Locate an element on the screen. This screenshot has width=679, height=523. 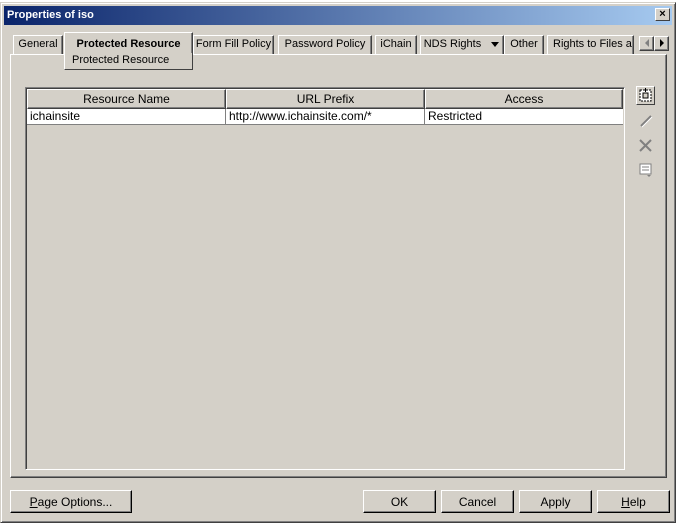
edit-resource-button is located at coordinates (645, 120).